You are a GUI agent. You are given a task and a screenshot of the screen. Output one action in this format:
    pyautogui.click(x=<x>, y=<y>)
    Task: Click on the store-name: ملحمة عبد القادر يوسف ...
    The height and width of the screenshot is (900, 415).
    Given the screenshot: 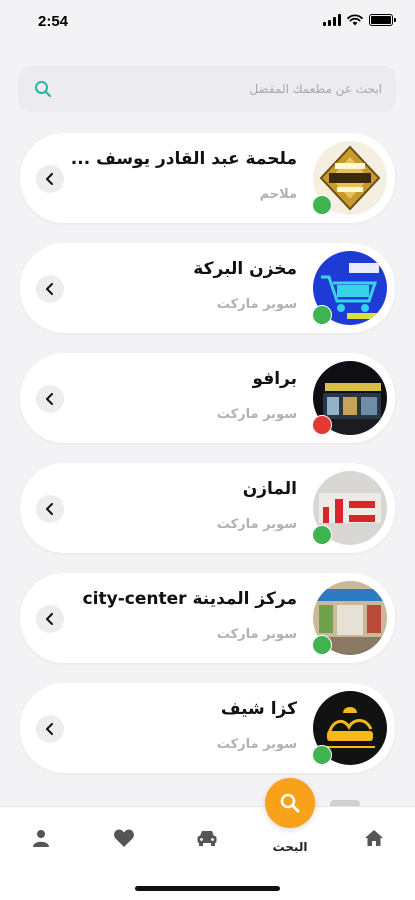 What is the action you would take?
    pyautogui.click(x=183, y=159)
    